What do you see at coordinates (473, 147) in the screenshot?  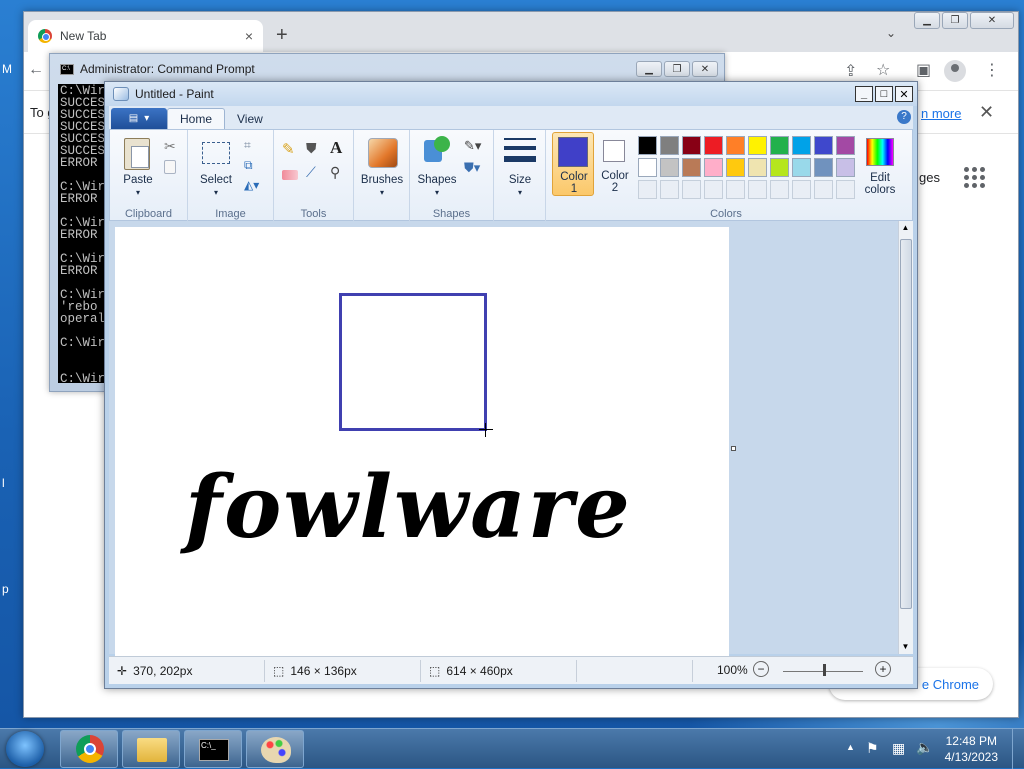 I see `outline-icon: ✎▾` at bounding box center [473, 147].